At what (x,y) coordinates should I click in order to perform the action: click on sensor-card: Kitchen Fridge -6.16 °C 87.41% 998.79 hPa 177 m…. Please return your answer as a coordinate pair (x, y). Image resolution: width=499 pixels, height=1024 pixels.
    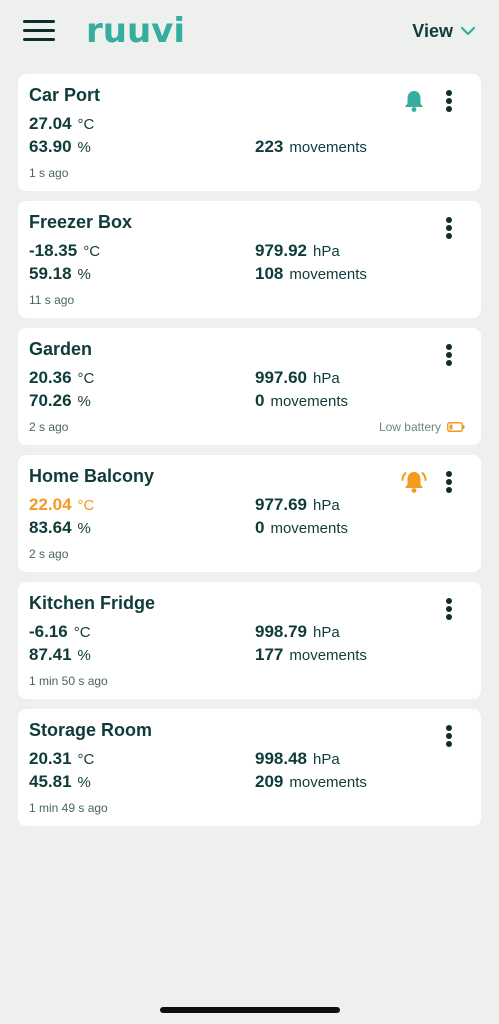
    Looking at the image, I should click on (249, 640).